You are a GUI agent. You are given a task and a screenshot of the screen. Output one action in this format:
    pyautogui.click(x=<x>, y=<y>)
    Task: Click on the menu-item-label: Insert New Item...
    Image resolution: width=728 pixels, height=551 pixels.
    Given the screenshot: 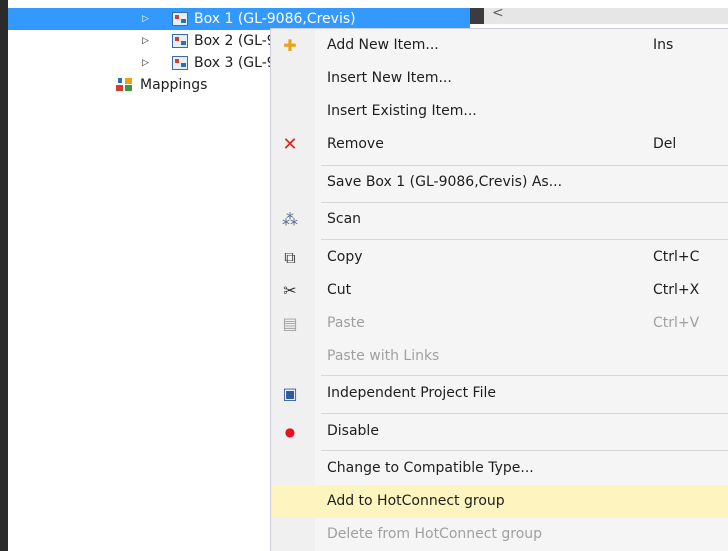 What is the action you would take?
    pyautogui.click(x=389, y=78)
    